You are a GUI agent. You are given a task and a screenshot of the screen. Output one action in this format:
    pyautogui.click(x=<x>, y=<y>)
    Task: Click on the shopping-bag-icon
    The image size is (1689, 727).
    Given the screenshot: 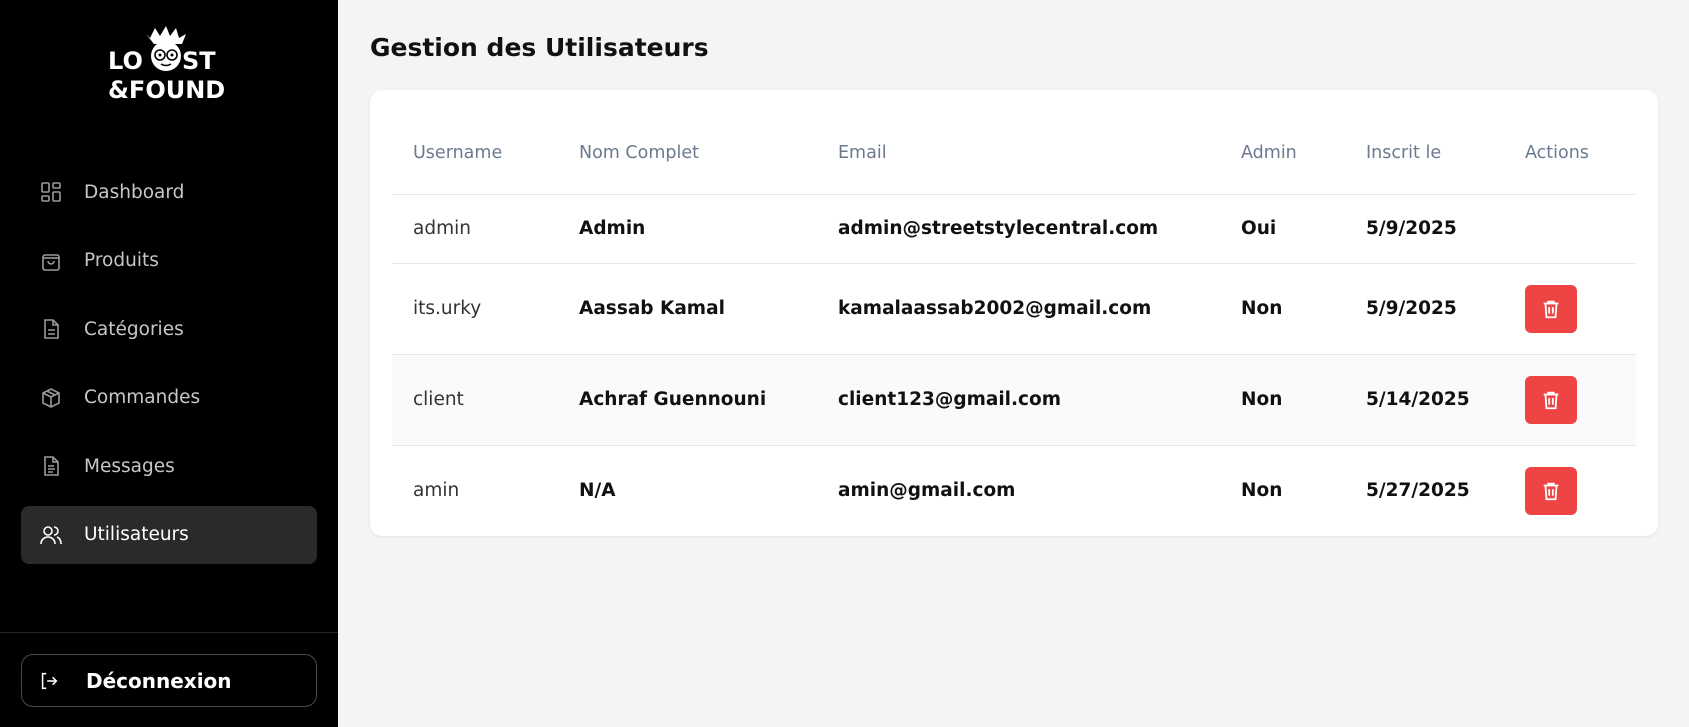 What is the action you would take?
    pyautogui.click(x=51, y=261)
    